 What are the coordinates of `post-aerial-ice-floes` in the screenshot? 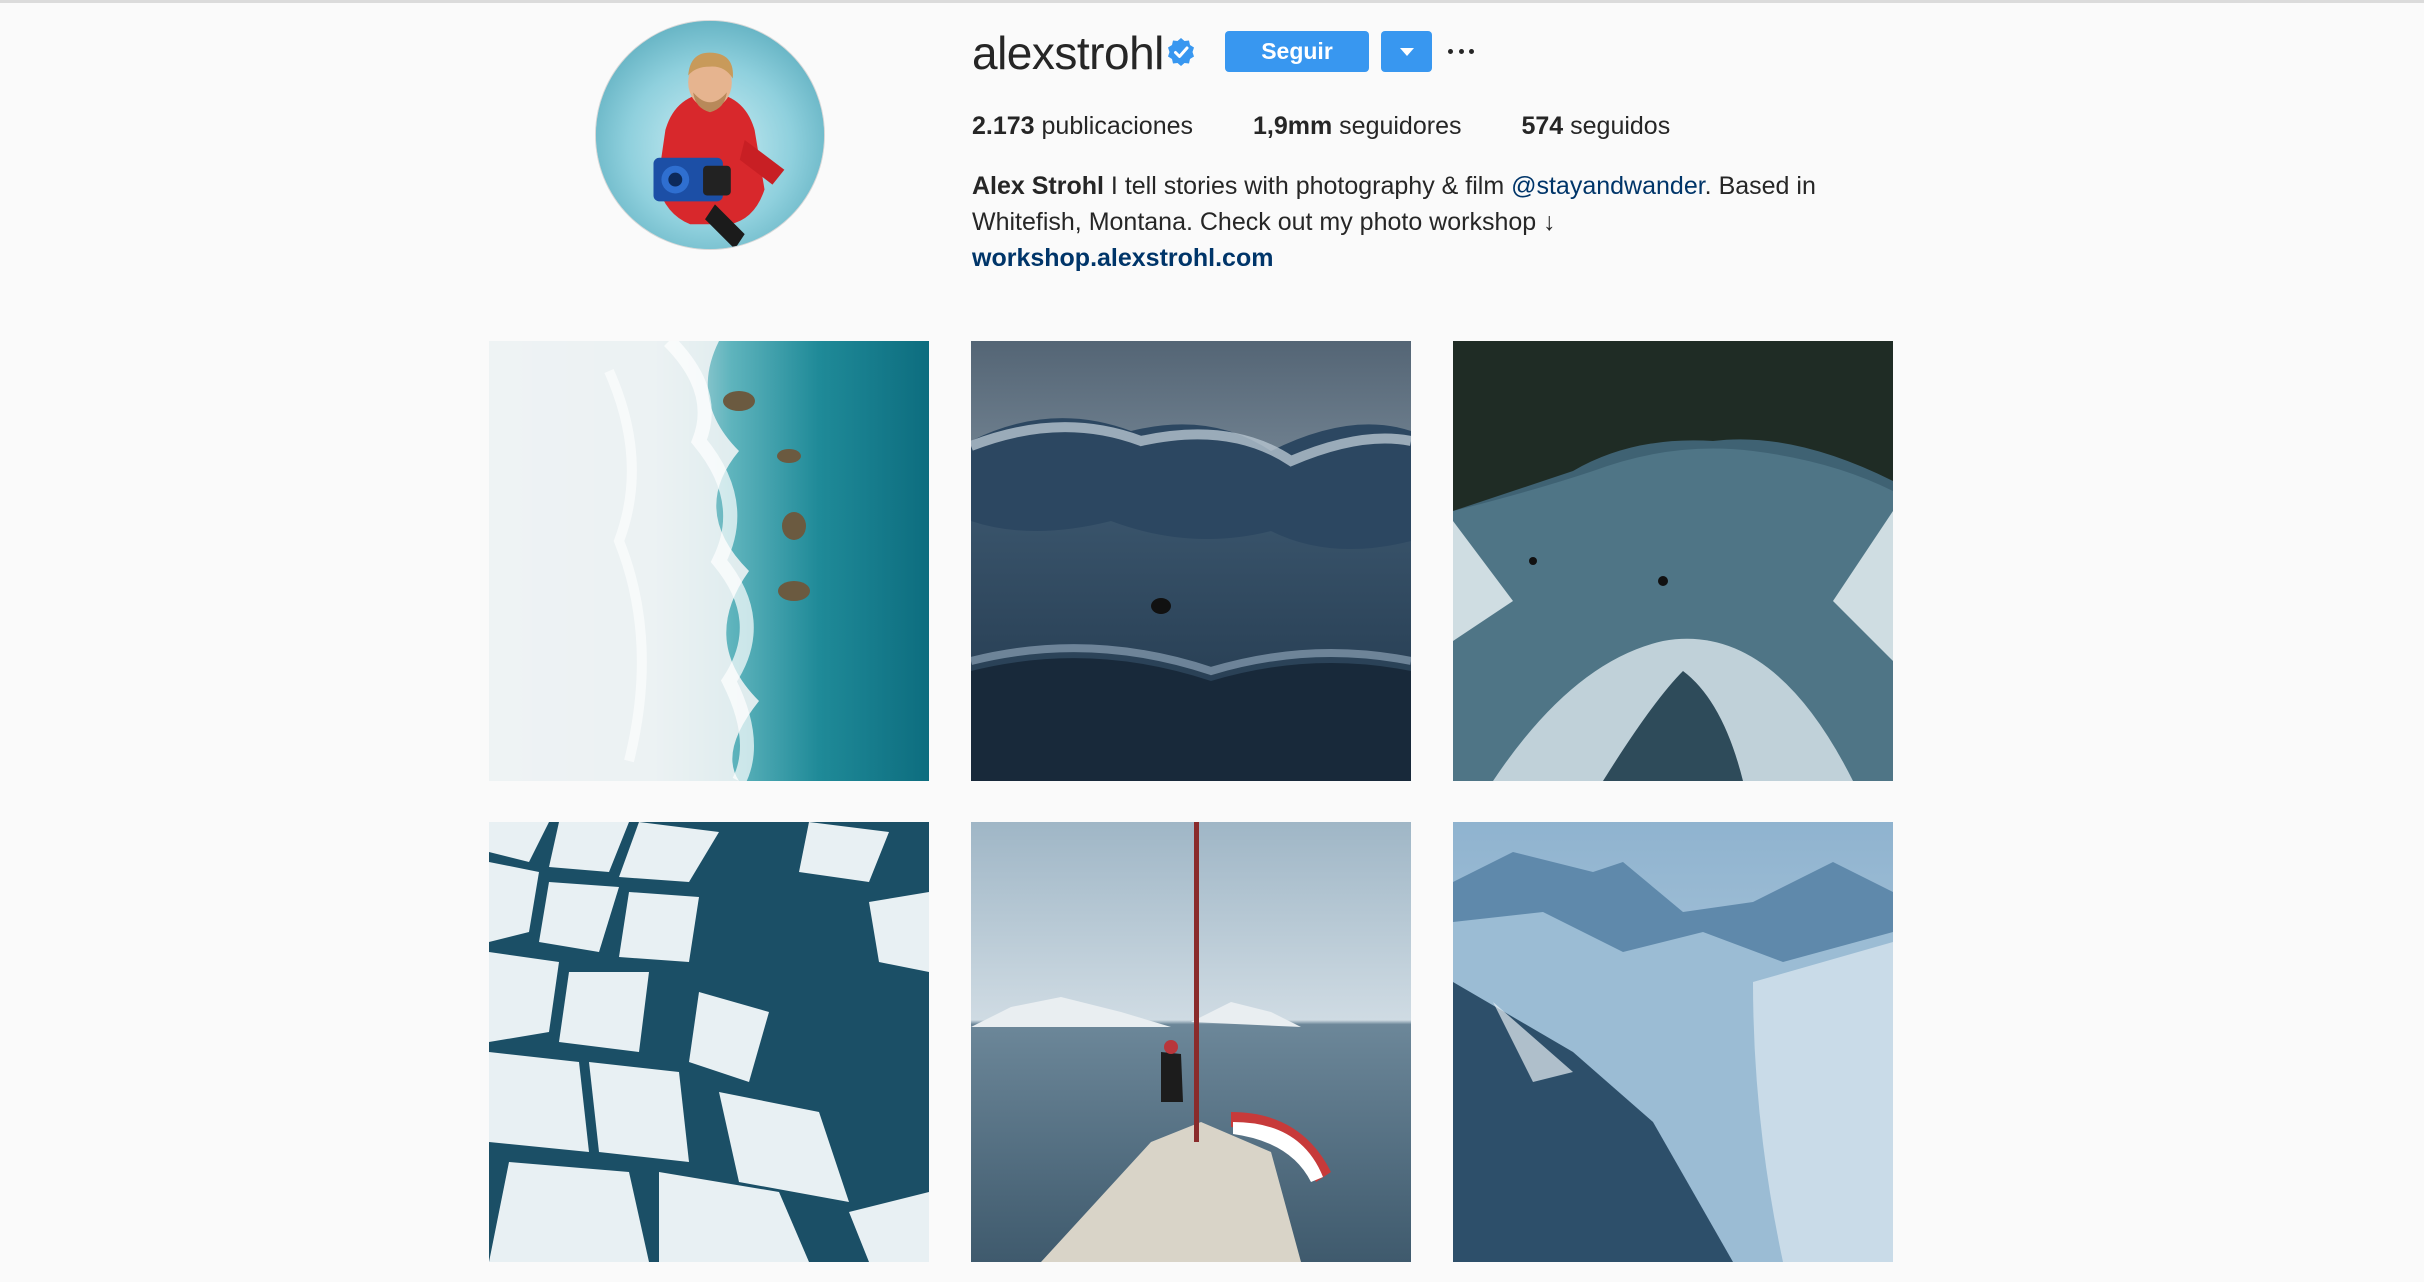 It's located at (709, 1042).